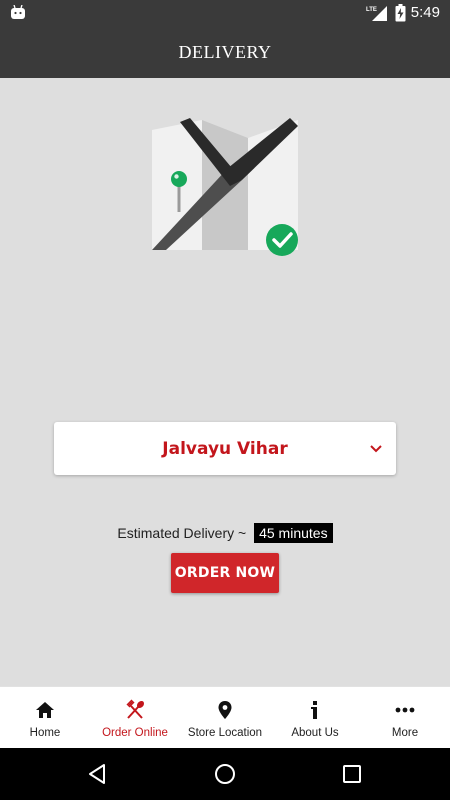 The width and height of the screenshot is (450, 800). I want to click on battery-charging-icon, so click(400, 13).